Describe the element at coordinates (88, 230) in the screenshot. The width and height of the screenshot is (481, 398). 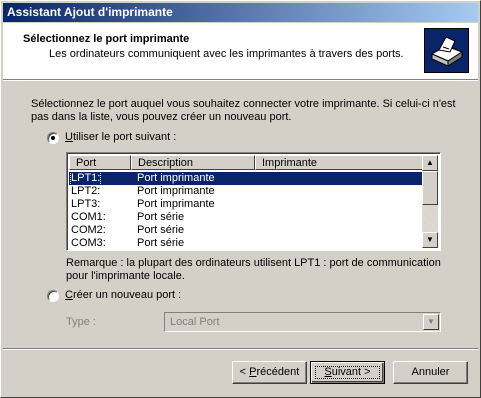
I see `port-cell: COM2:` at that location.